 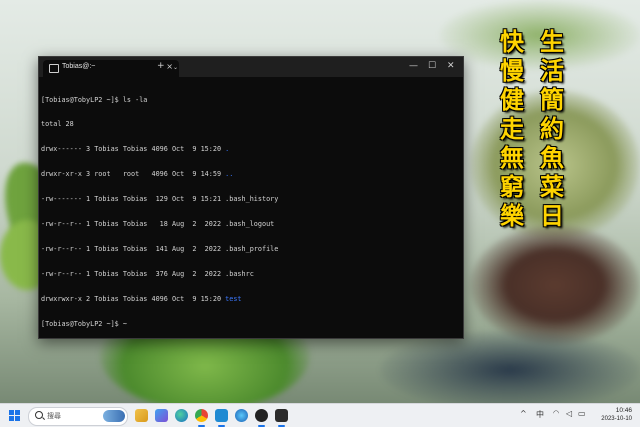 What do you see at coordinates (251, 67) in the screenshot?
I see `terminal-titlebar: Tobias@:~ × + ⌄ — ☐ ✕` at bounding box center [251, 67].